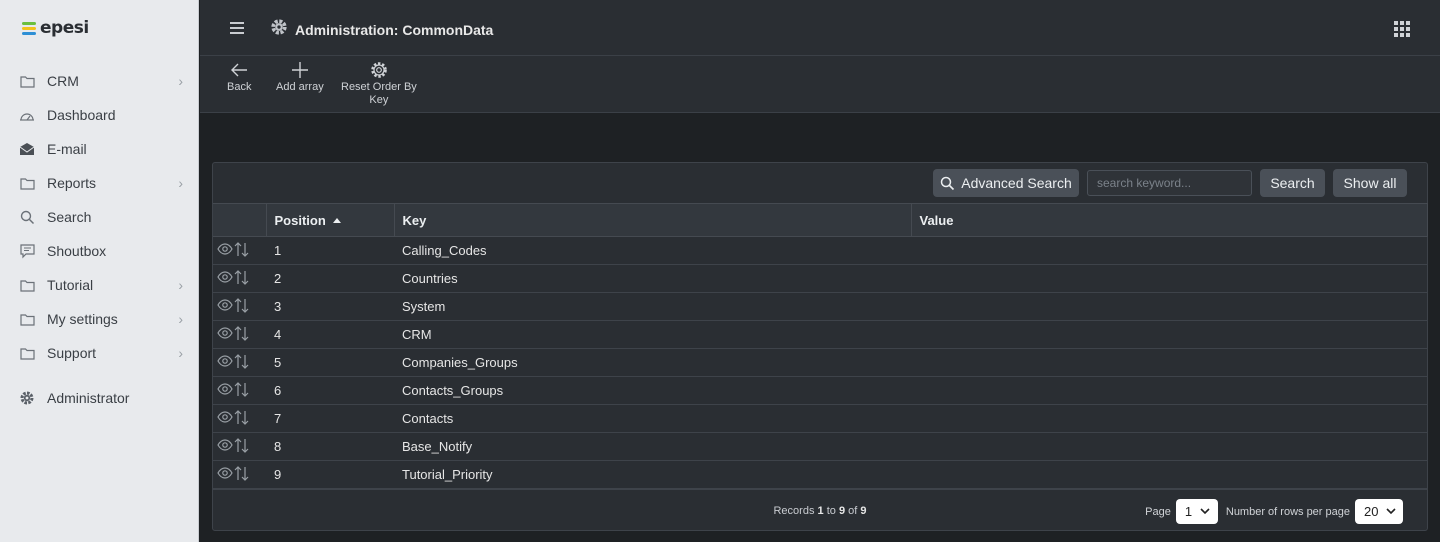 This screenshot has height=542, width=1440. What do you see at coordinates (1169, 220) in the screenshot?
I see `value-column-header: Value` at bounding box center [1169, 220].